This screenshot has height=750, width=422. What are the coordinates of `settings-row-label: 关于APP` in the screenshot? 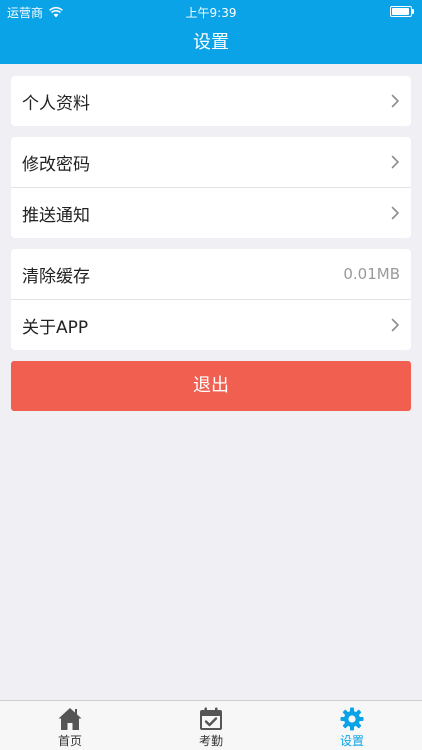 It's located at (55, 327).